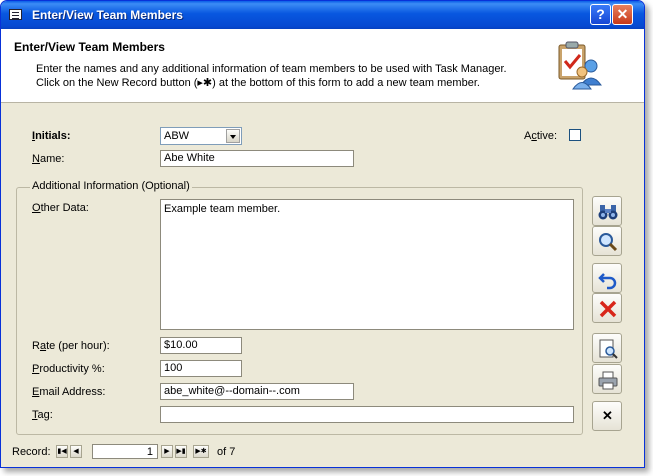 The image size is (653, 476). I want to click on undo-icon, so click(607, 281).